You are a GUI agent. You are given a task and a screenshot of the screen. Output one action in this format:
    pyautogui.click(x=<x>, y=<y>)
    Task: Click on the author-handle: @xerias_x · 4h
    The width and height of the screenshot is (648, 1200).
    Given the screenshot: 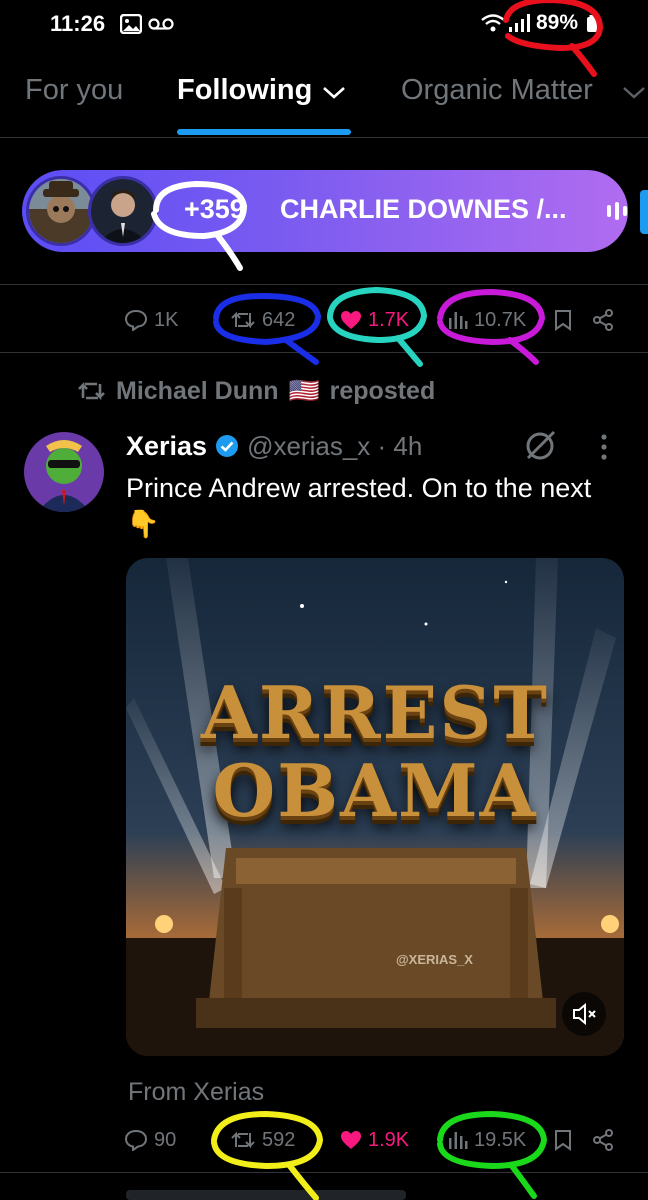 What is the action you would take?
    pyautogui.click(x=334, y=446)
    